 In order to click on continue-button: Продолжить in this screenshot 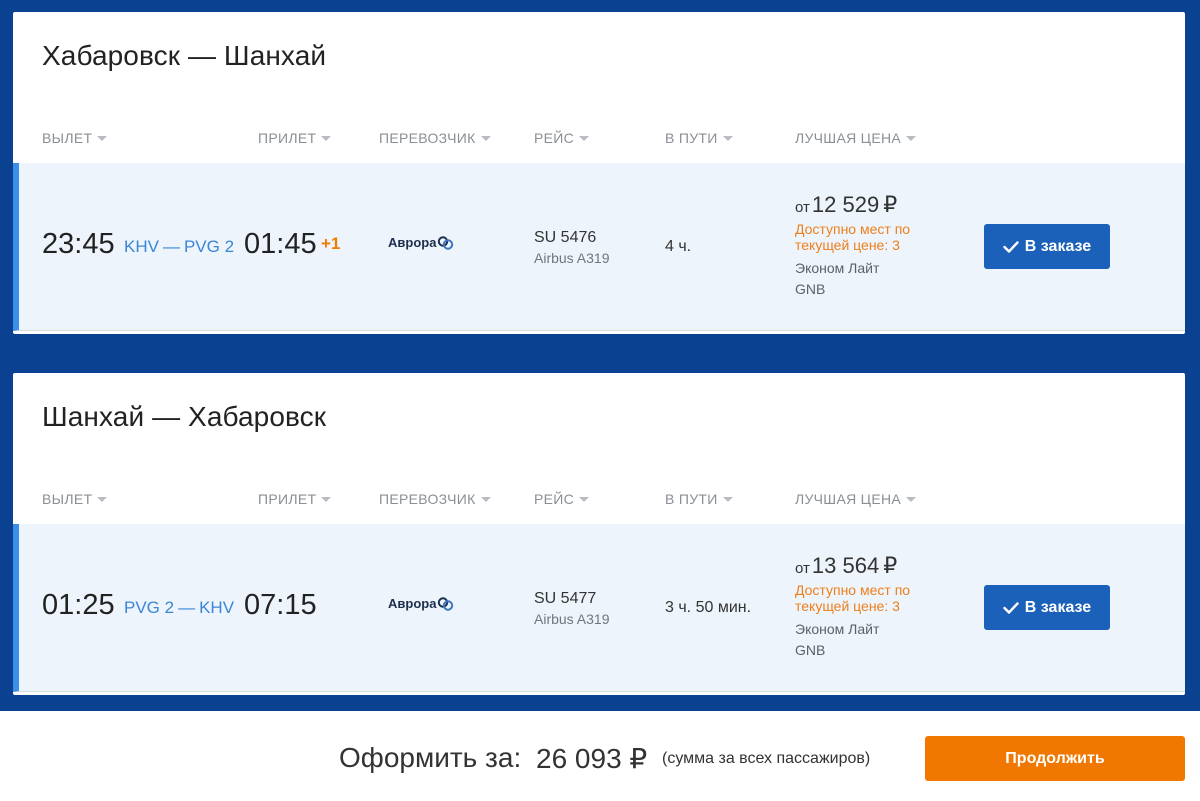, I will do `click(1055, 758)`.